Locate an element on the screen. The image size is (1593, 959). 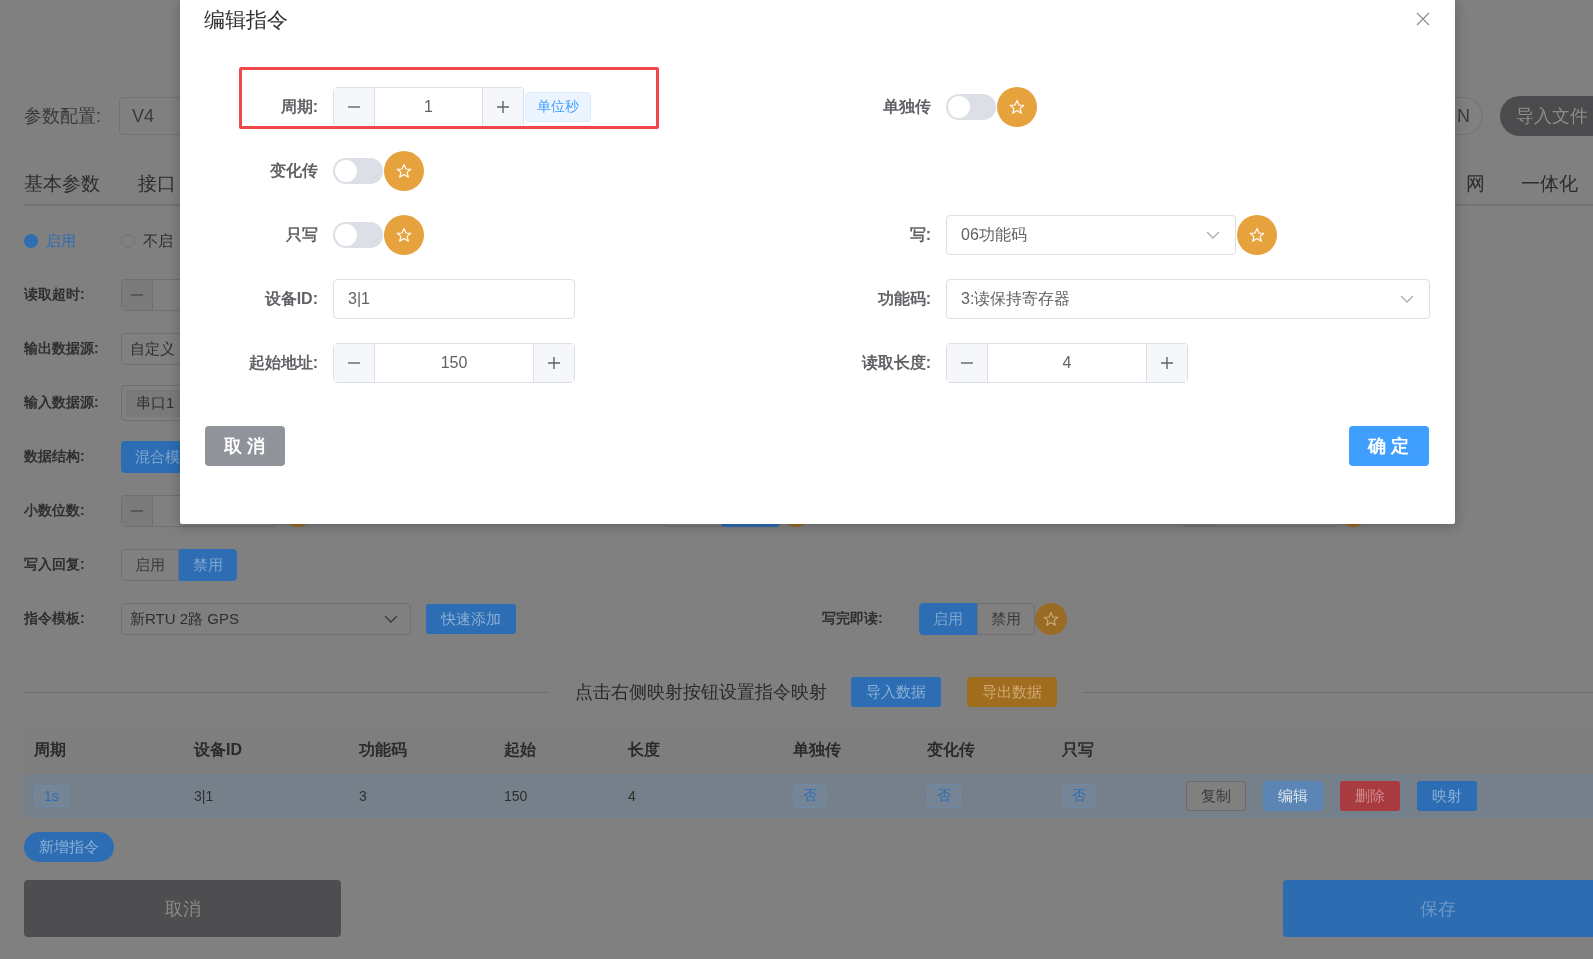
table-tag: 1s is located at coordinates (51, 796).